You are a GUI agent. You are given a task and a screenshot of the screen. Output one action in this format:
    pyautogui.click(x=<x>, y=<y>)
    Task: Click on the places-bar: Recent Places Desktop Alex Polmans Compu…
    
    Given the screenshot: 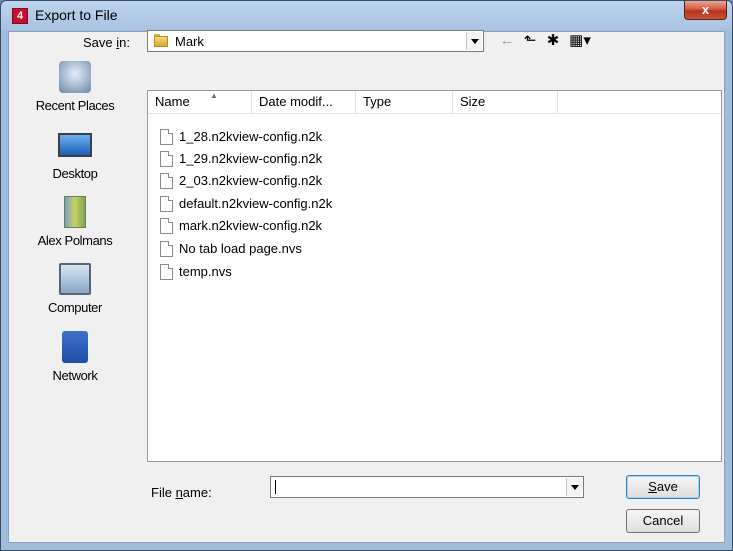 What is the action you would take?
    pyautogui.click(x=75, y=264)
    